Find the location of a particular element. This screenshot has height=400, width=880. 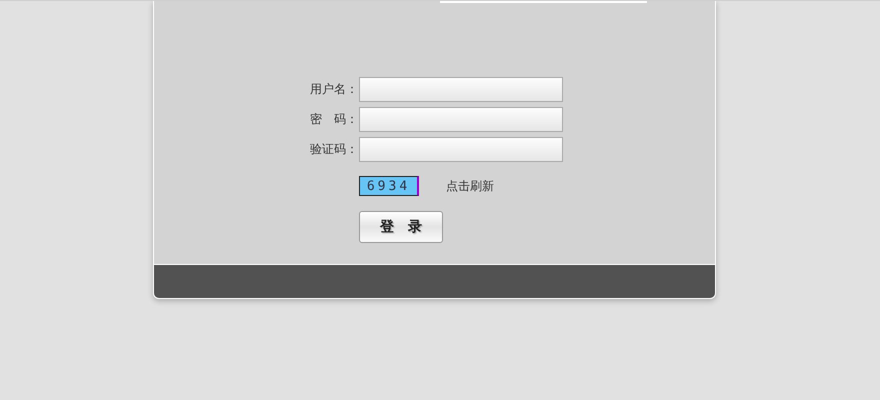

field-label: 用户名： is located at coordinates (333, 89).